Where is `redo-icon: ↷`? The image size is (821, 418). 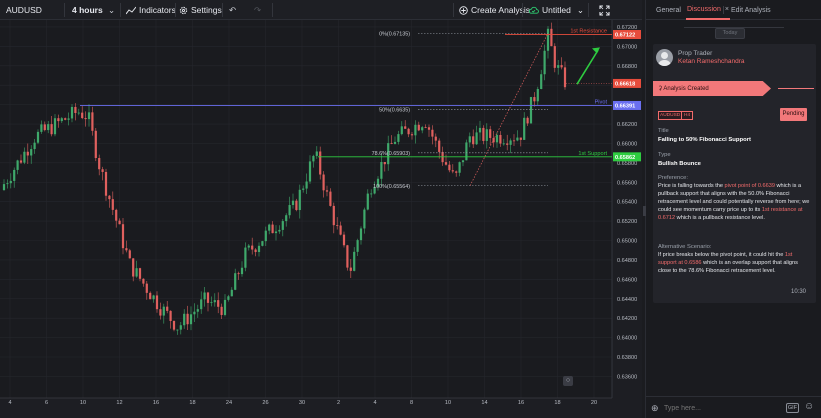 redo-icon: ↷ is located at coordinates (257, 10).